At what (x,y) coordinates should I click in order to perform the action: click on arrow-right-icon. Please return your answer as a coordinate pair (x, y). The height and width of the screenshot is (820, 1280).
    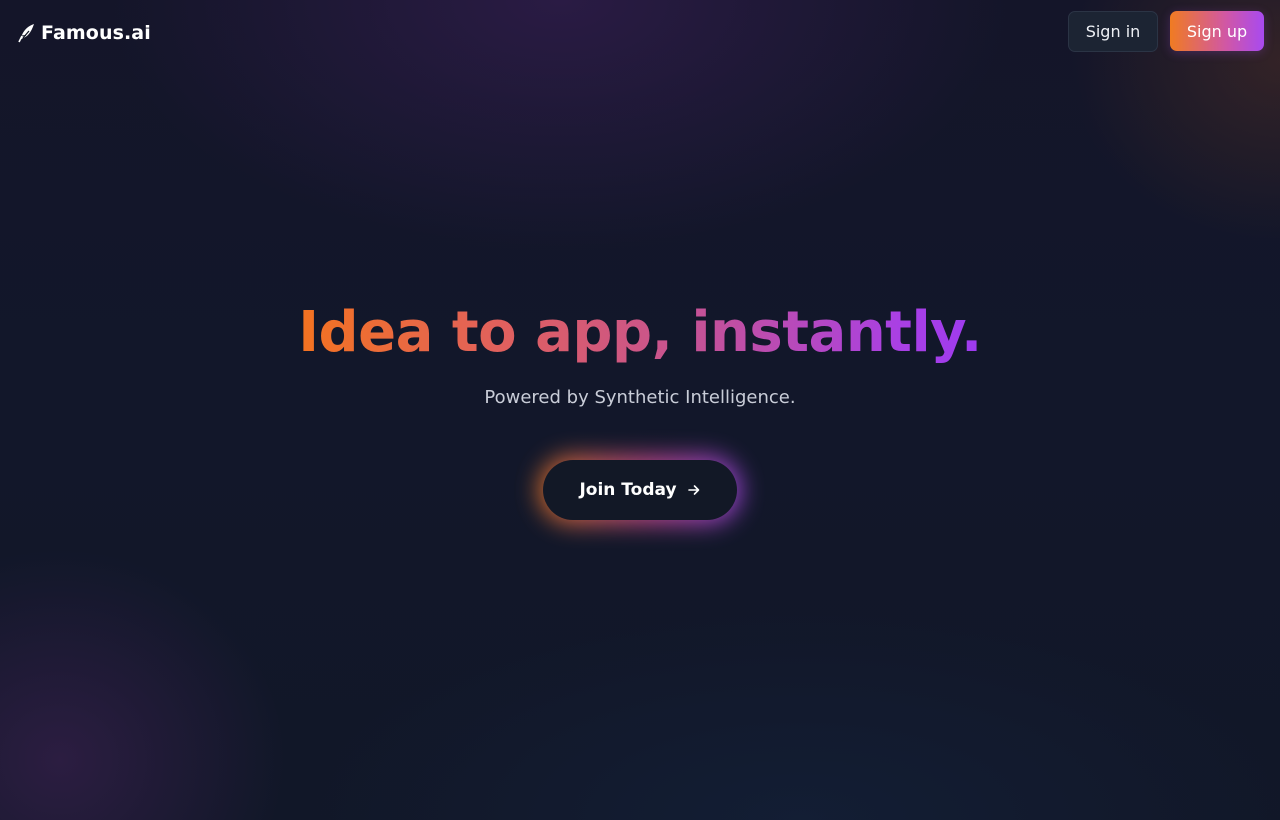
    Looking at the image, I should click on (693, 490).